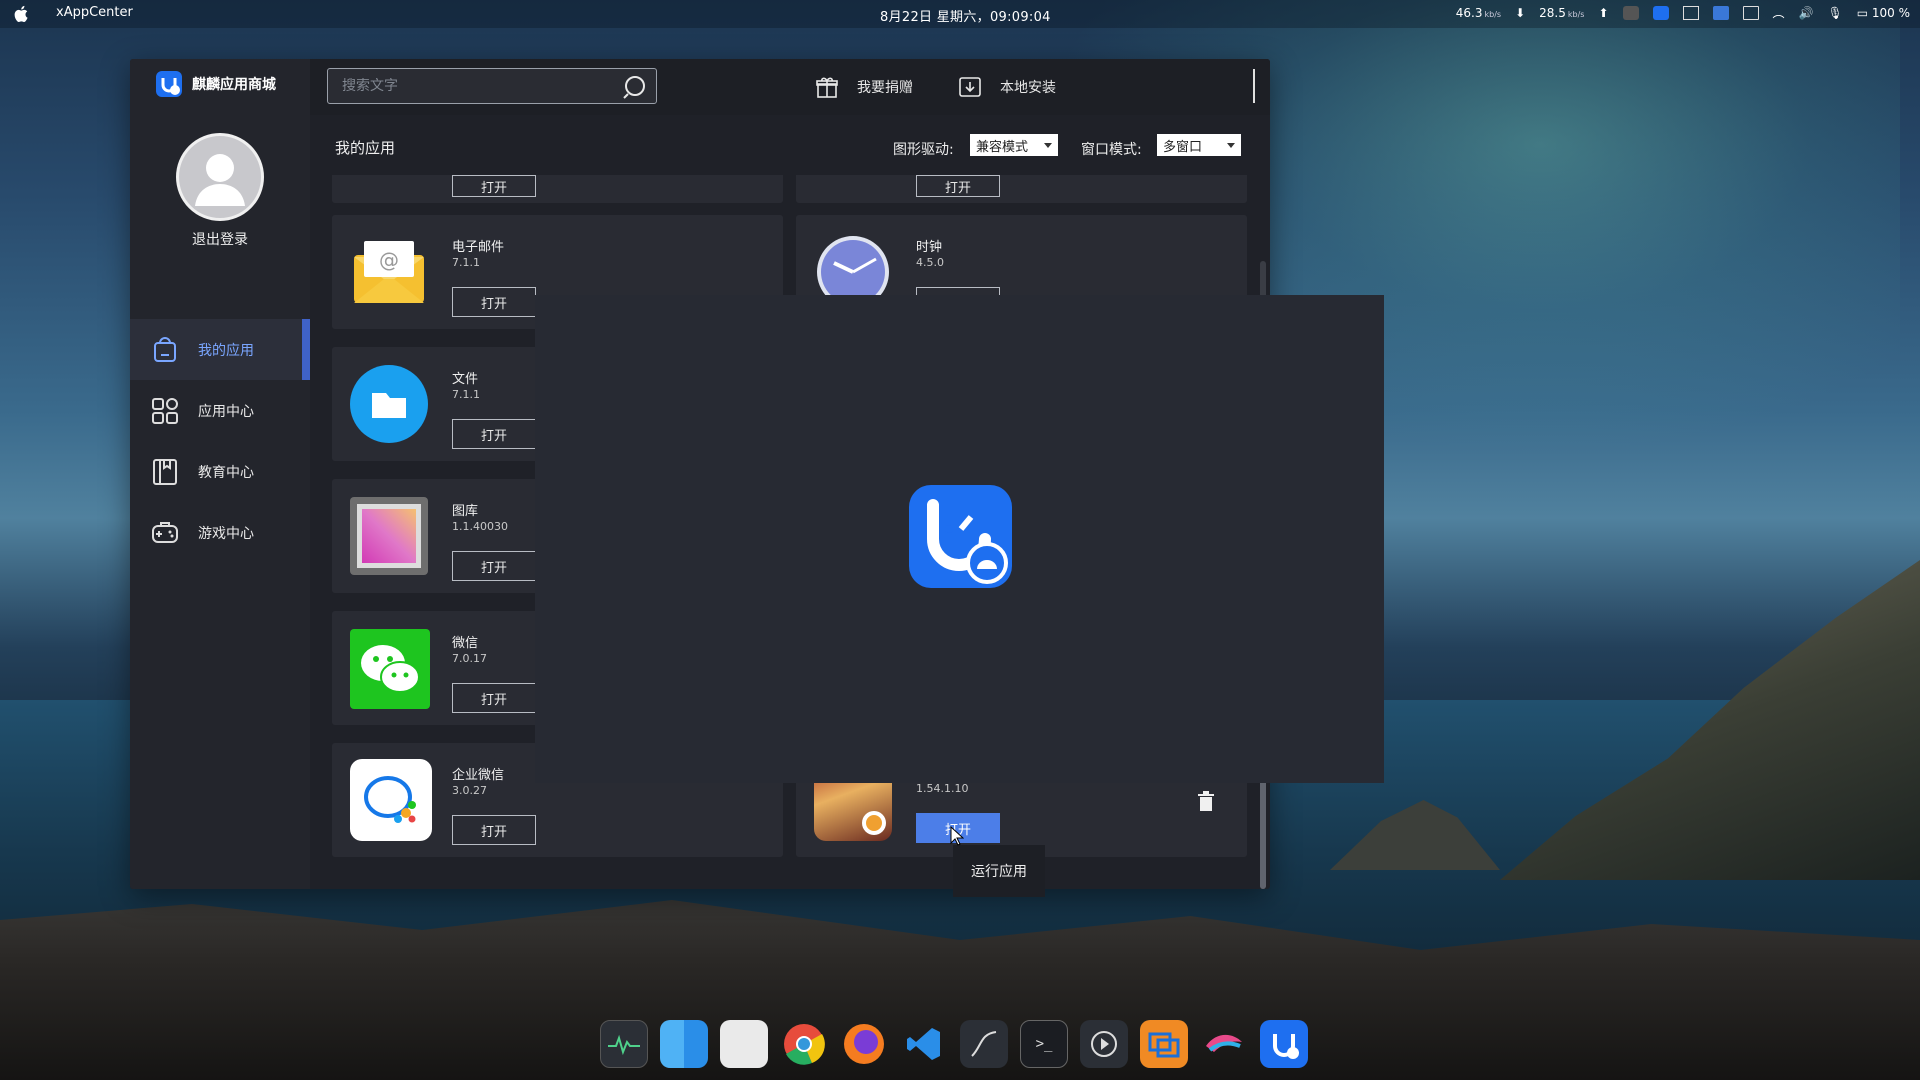  I want to click on user-avatar, so click(220, 177).